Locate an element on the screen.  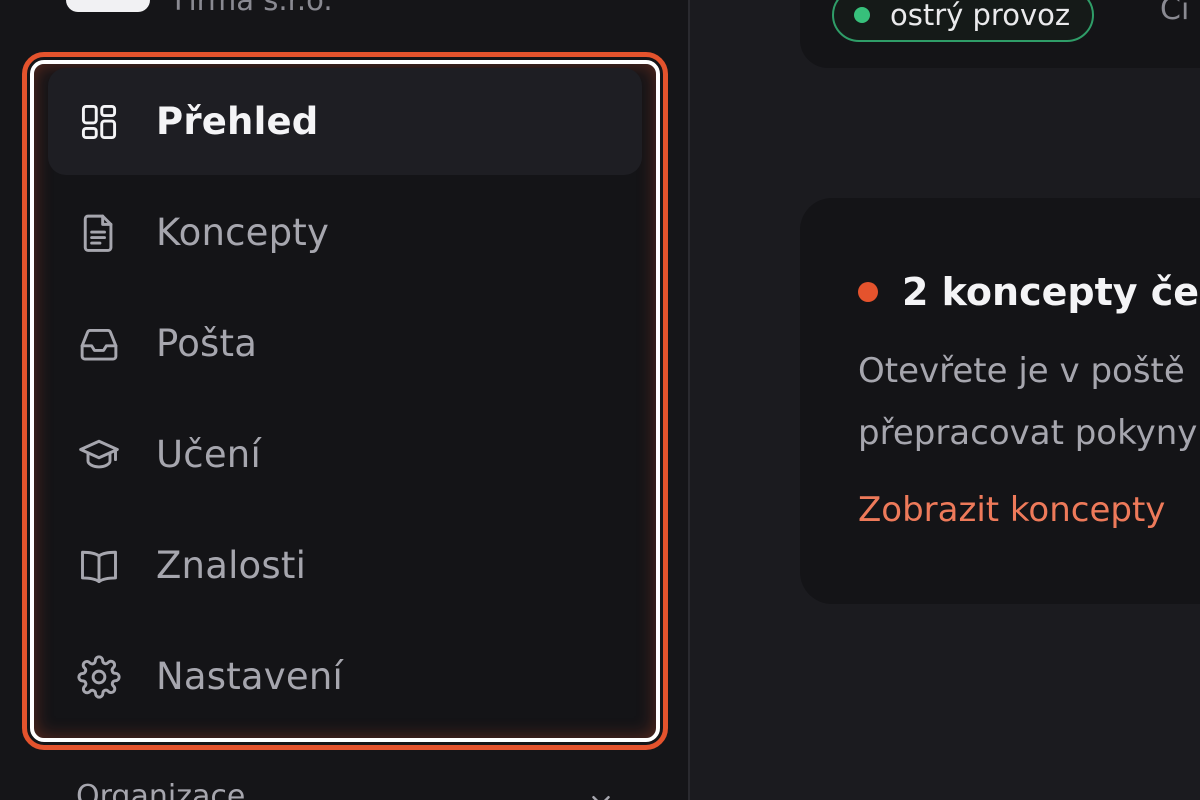
sidebar-item-posta: Pošta is located at coordinates (345, 343).